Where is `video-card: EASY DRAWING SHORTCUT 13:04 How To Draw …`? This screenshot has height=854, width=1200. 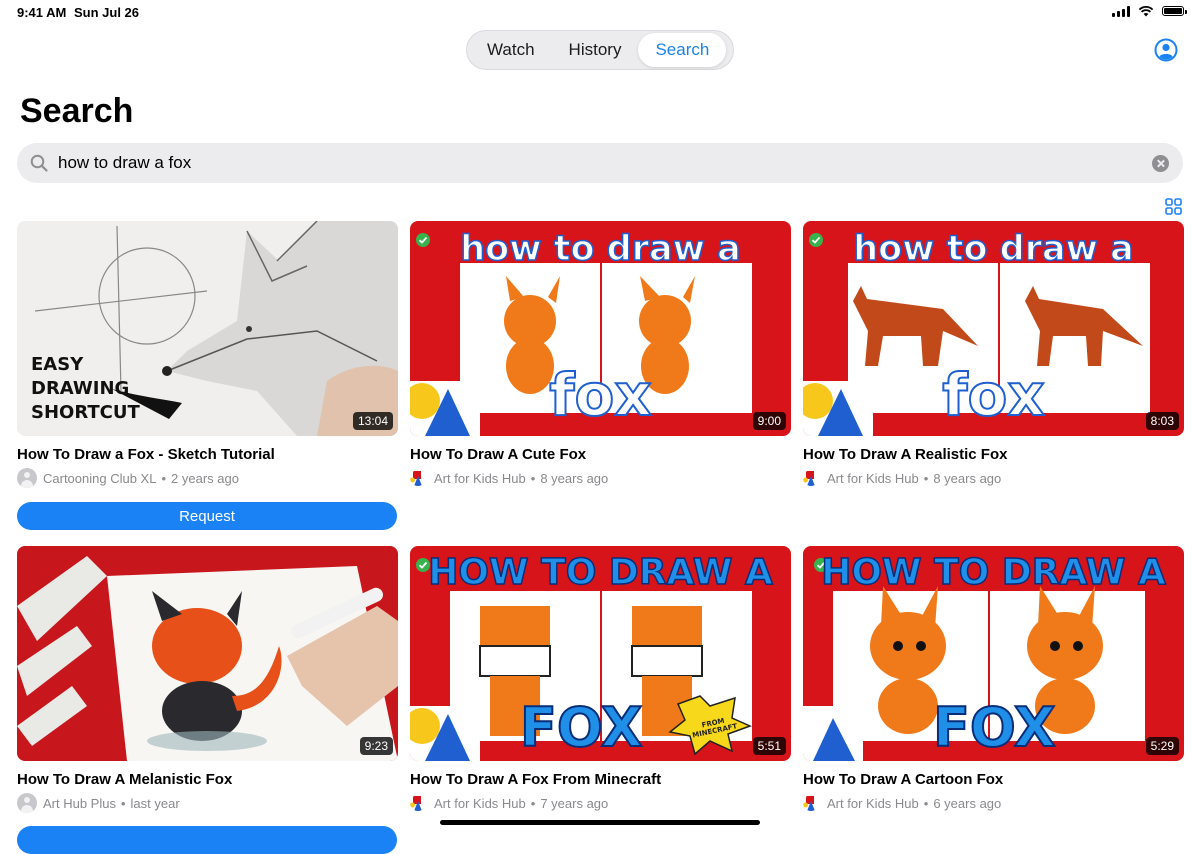
video-card: EASY DRAWING SHORTCUT 13:04 How To Draw … is located at coordinates (207, 354).